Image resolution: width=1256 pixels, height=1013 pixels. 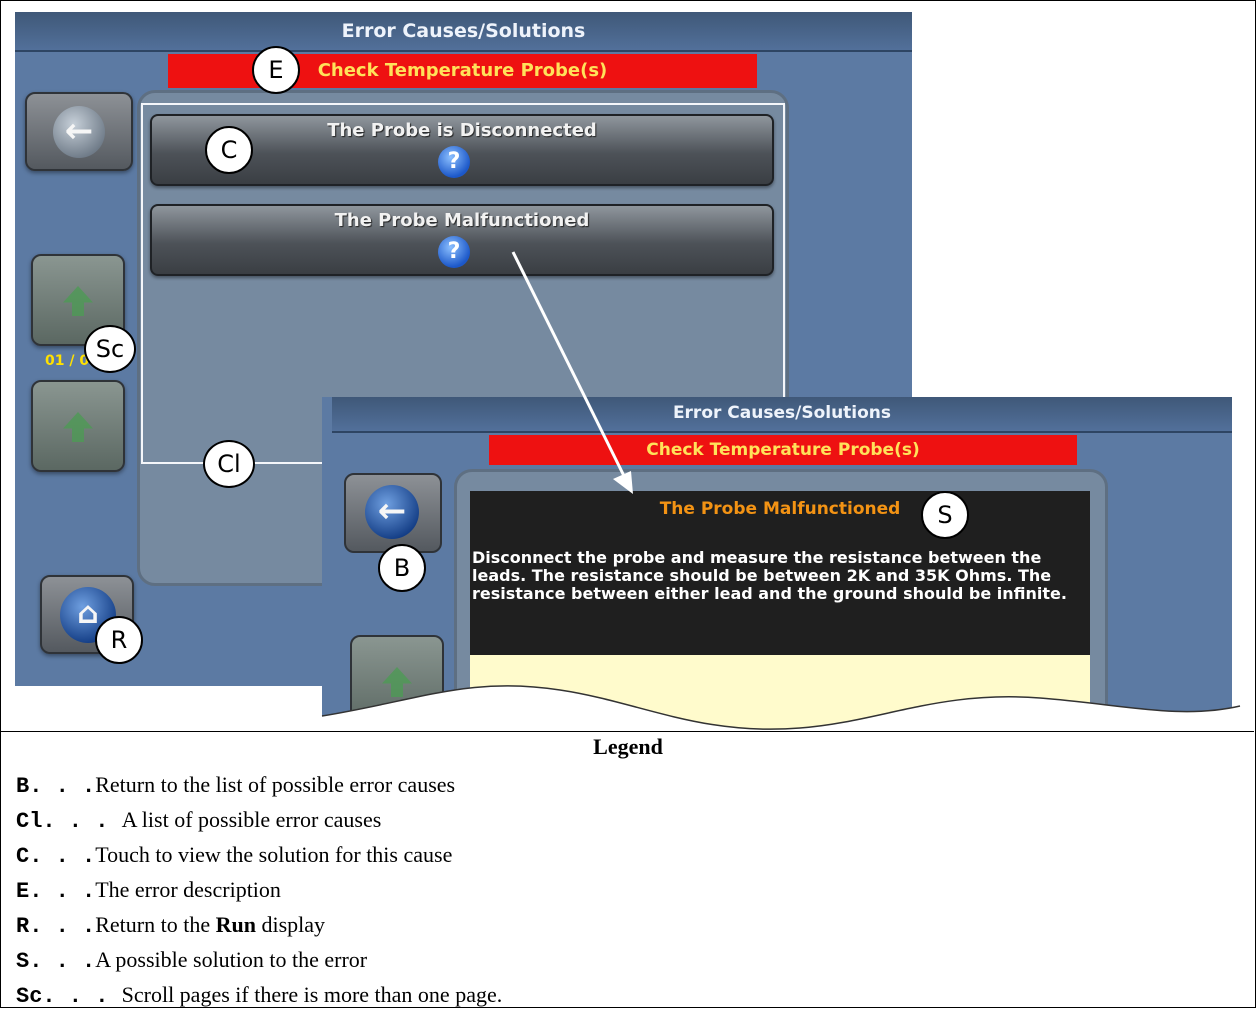 What do you see at coordinates (626, 925) in the screenshot?
I see `legend-item-r: R. . .Return to the Run display` at bounding box center [626, 925].